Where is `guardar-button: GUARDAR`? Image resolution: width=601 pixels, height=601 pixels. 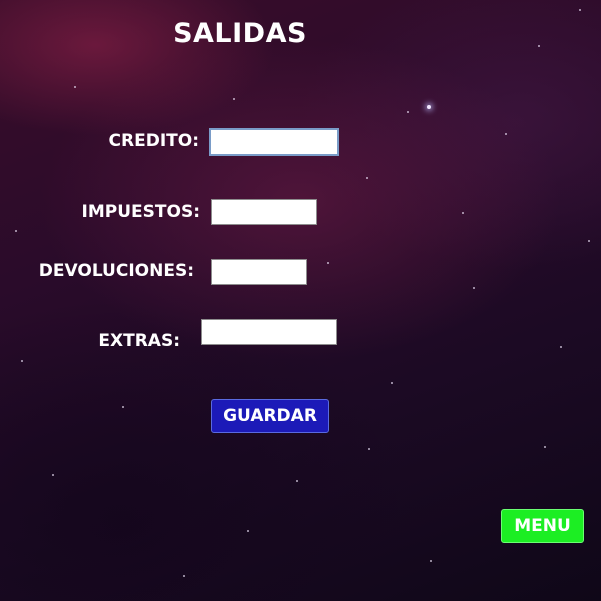
guardar-button: GUARDAR is located at coordinates (270, 416).